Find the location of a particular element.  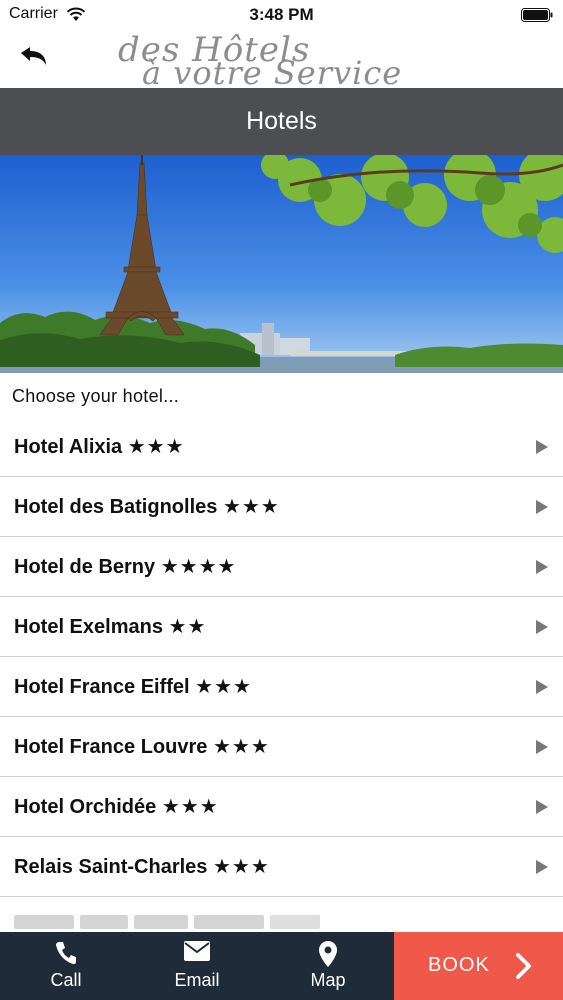

hotel-name: Hotel France Eiffel ★★★ is located at coordinates (133, 687).